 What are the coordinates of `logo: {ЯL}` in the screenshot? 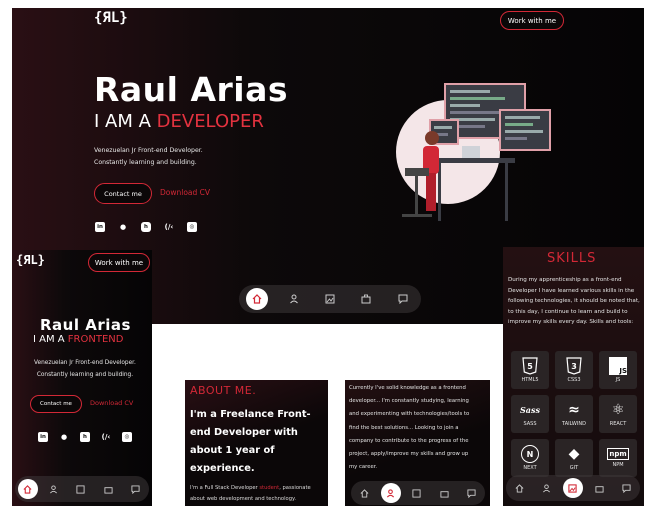 It's located at (111, 18).